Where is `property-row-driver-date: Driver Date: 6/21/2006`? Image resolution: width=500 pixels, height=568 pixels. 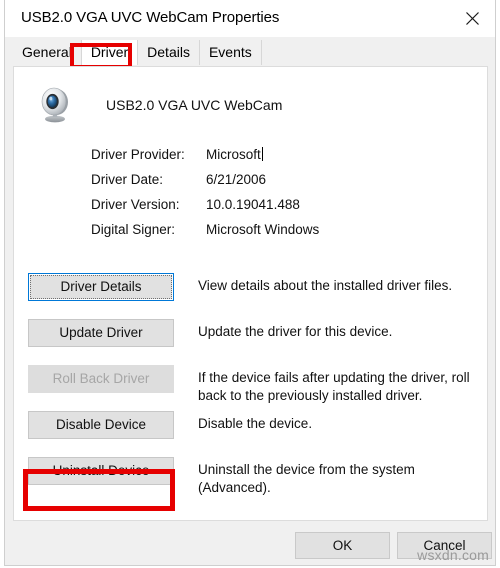
property-row-driver-date: Driver Date: 6/21/2006 is located at coordinates (281, 184).